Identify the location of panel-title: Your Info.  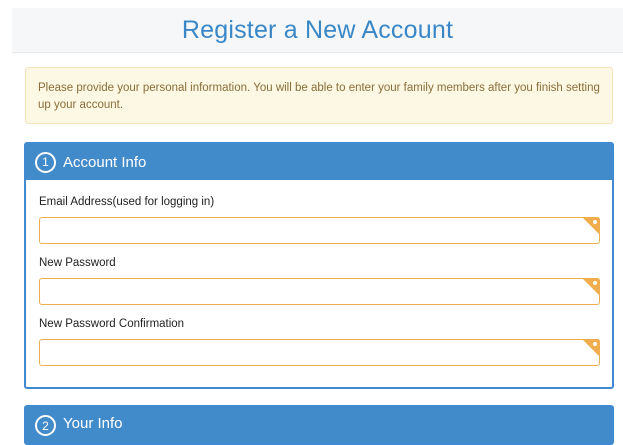
(93, 423).